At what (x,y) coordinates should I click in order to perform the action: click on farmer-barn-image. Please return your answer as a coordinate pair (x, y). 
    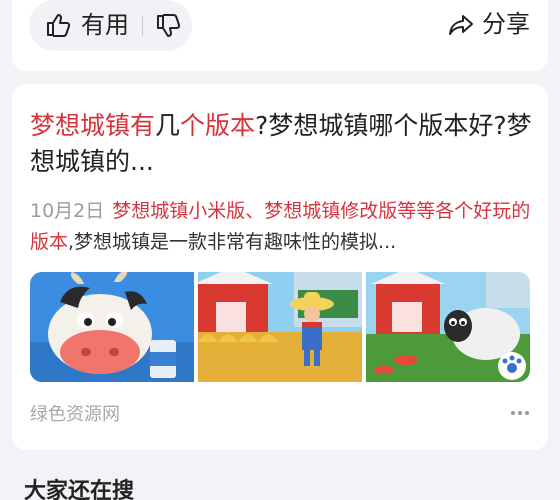
    Looking at the image, I should click on (280, 327).